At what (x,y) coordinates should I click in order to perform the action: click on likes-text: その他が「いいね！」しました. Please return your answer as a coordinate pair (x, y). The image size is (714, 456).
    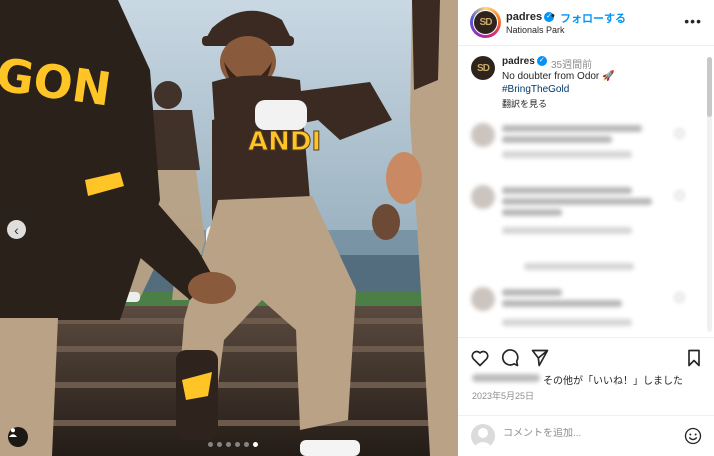
    Looking at the image, I should click on (613, 379).